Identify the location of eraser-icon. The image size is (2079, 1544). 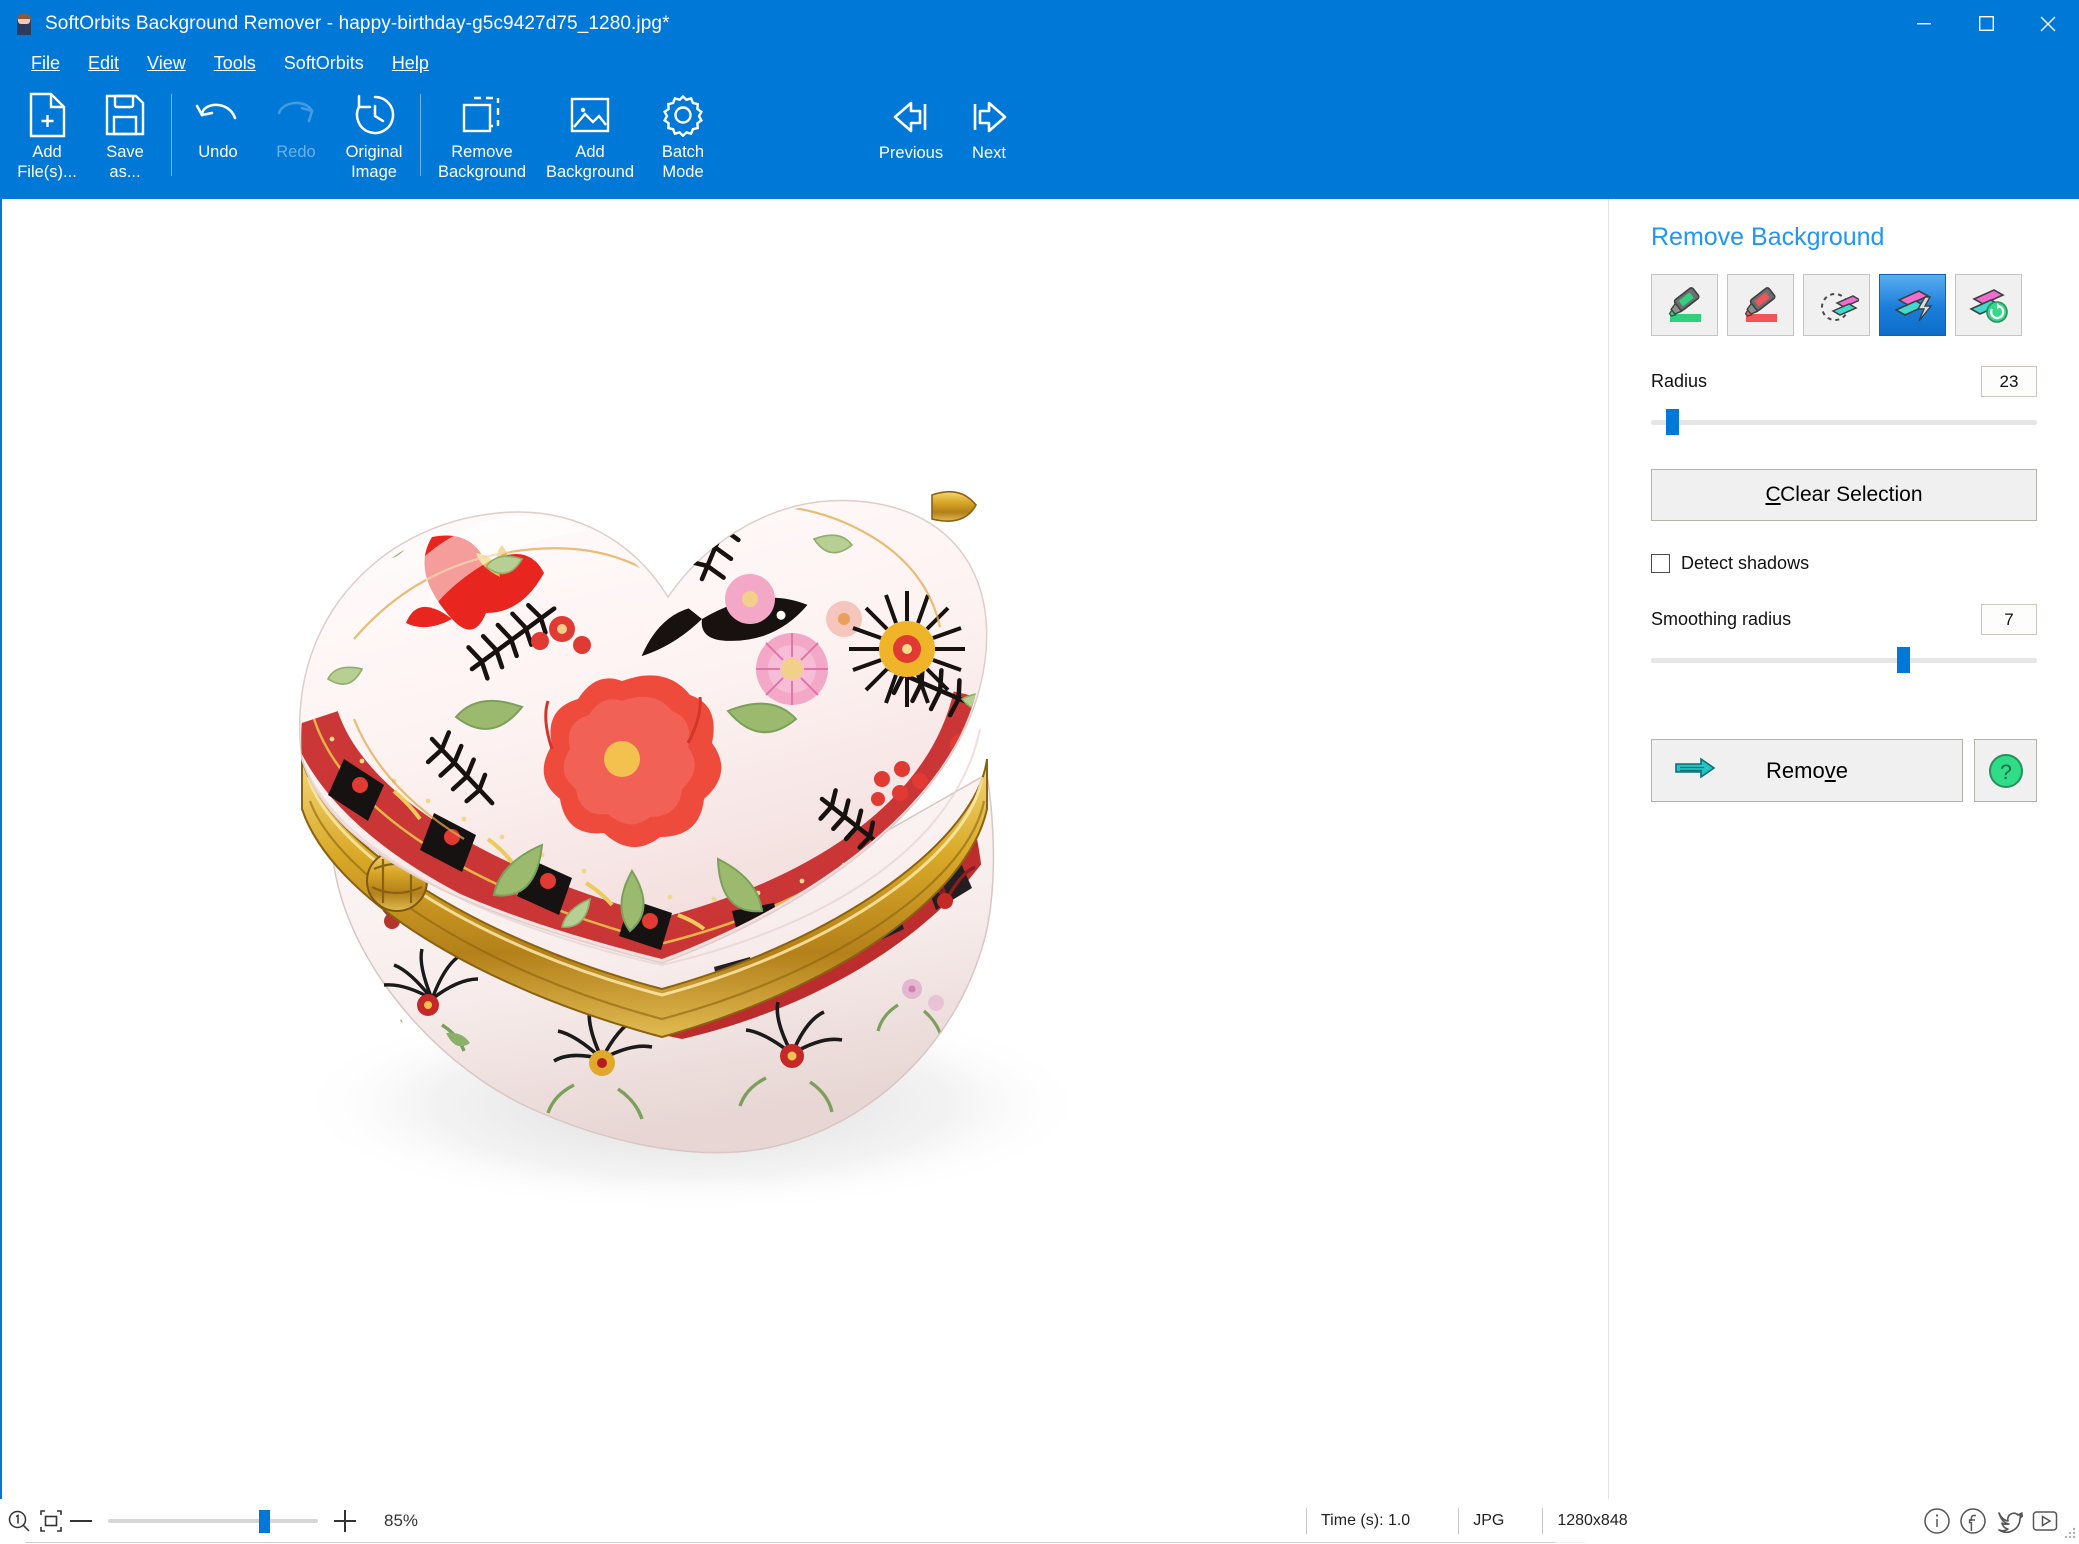
(1837, 305).